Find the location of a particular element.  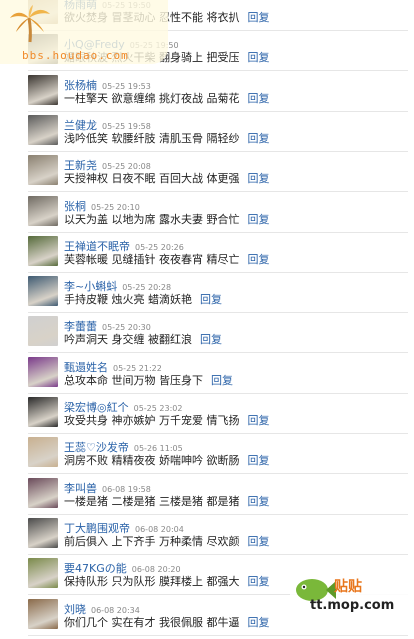

username-link: 王新尧 is located at coordinates (80, 165).